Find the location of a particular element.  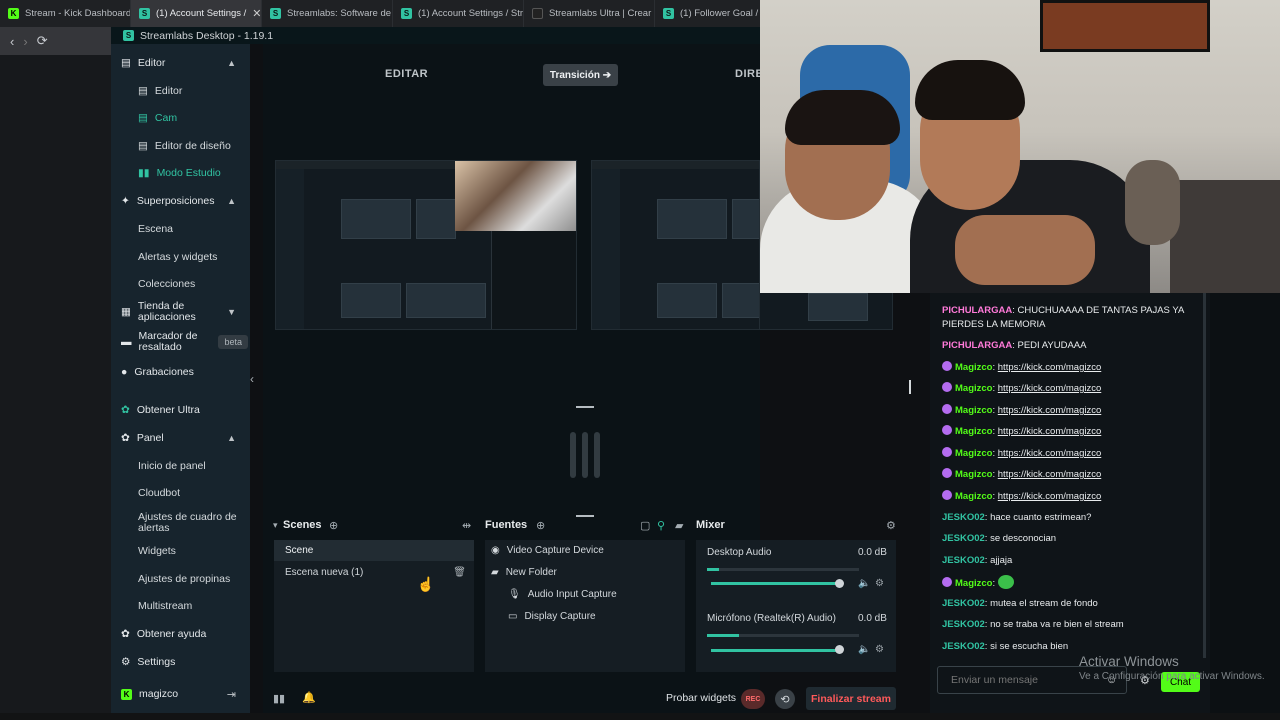

trash-icon: 🗑 is located at coordinates (459, 572).